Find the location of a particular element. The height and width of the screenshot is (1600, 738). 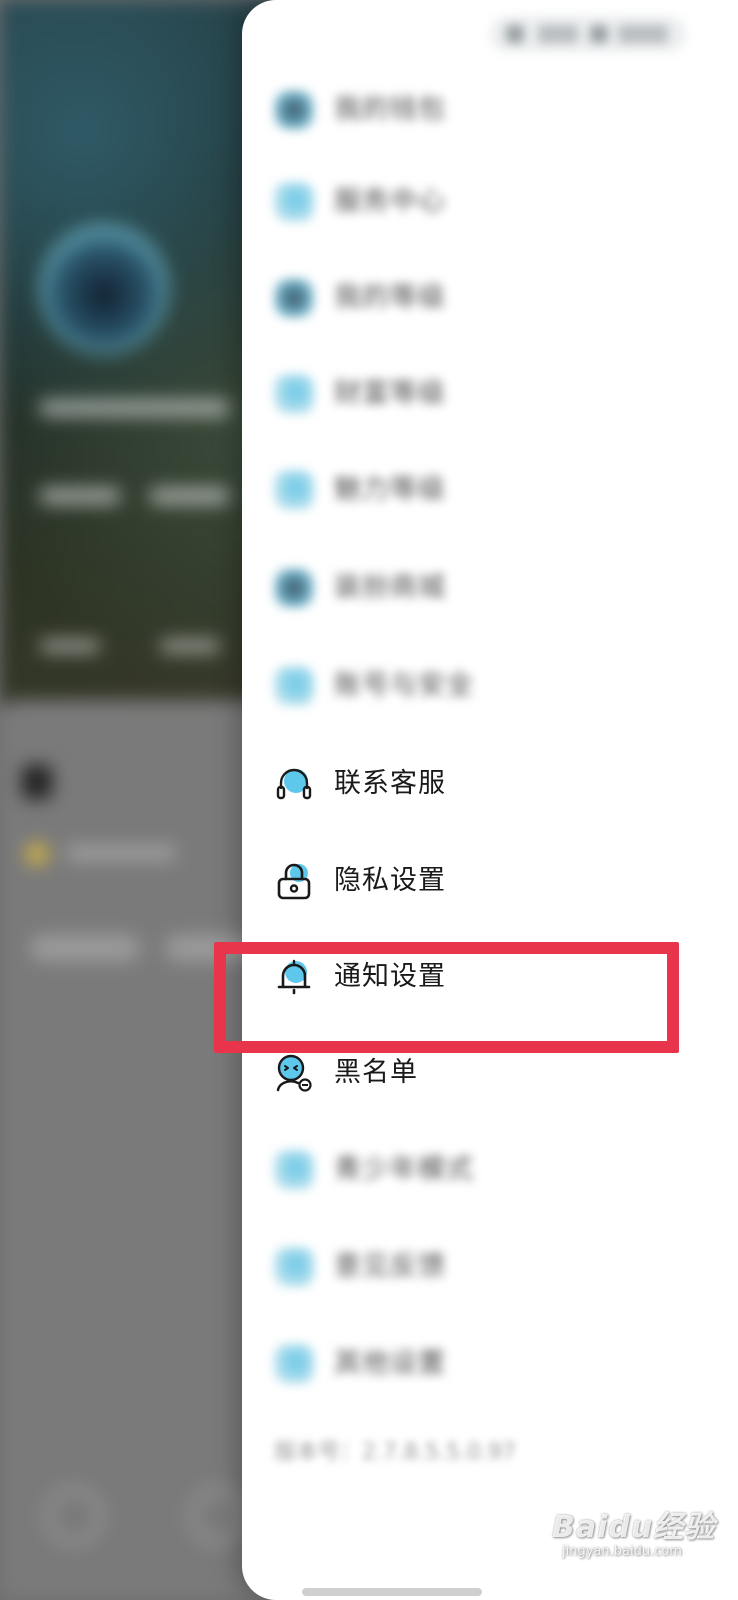

menu-item-wallet: 我的钱包 is located at coordinates (490, 110).